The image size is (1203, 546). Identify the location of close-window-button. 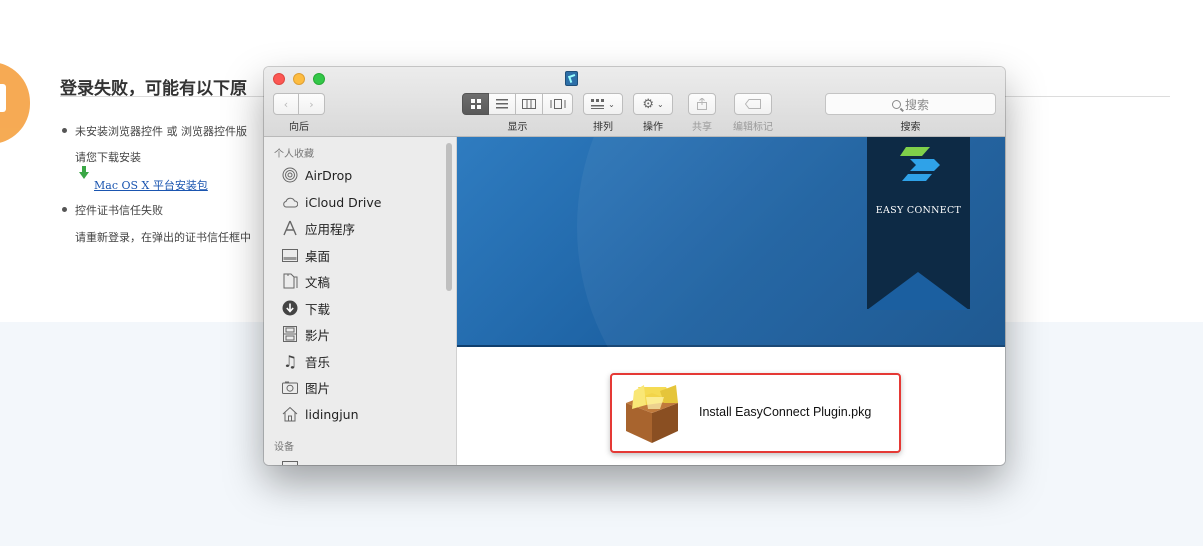
(279, 79).